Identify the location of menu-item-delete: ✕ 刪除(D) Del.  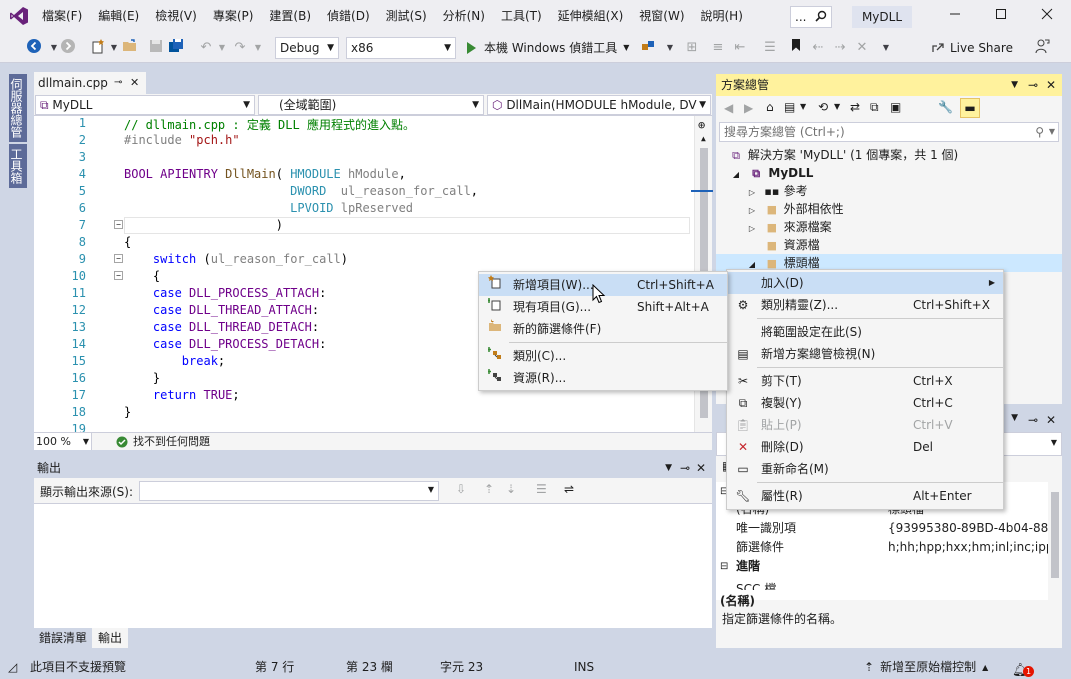
(865, 447).